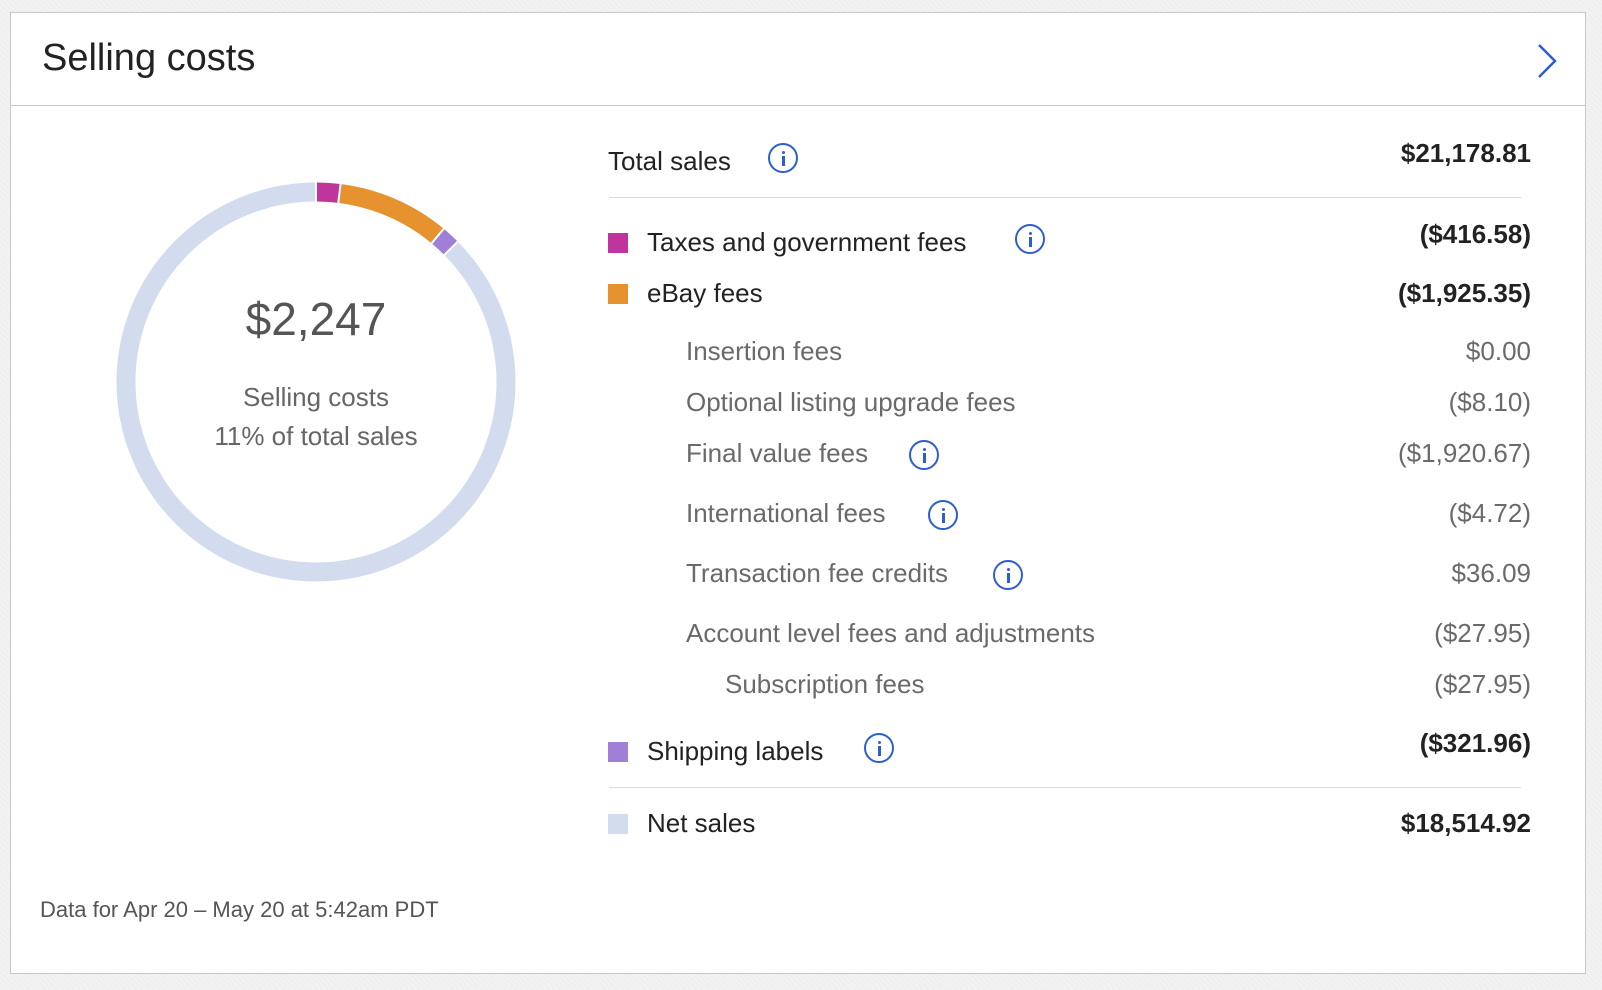 This screenshot has width=1602, height=990. What do you see at coordinates (891, 633) in the screenshot?
I see `account-level-fees-label: Account level fees and adjustments` at bounding box center [891, 633].